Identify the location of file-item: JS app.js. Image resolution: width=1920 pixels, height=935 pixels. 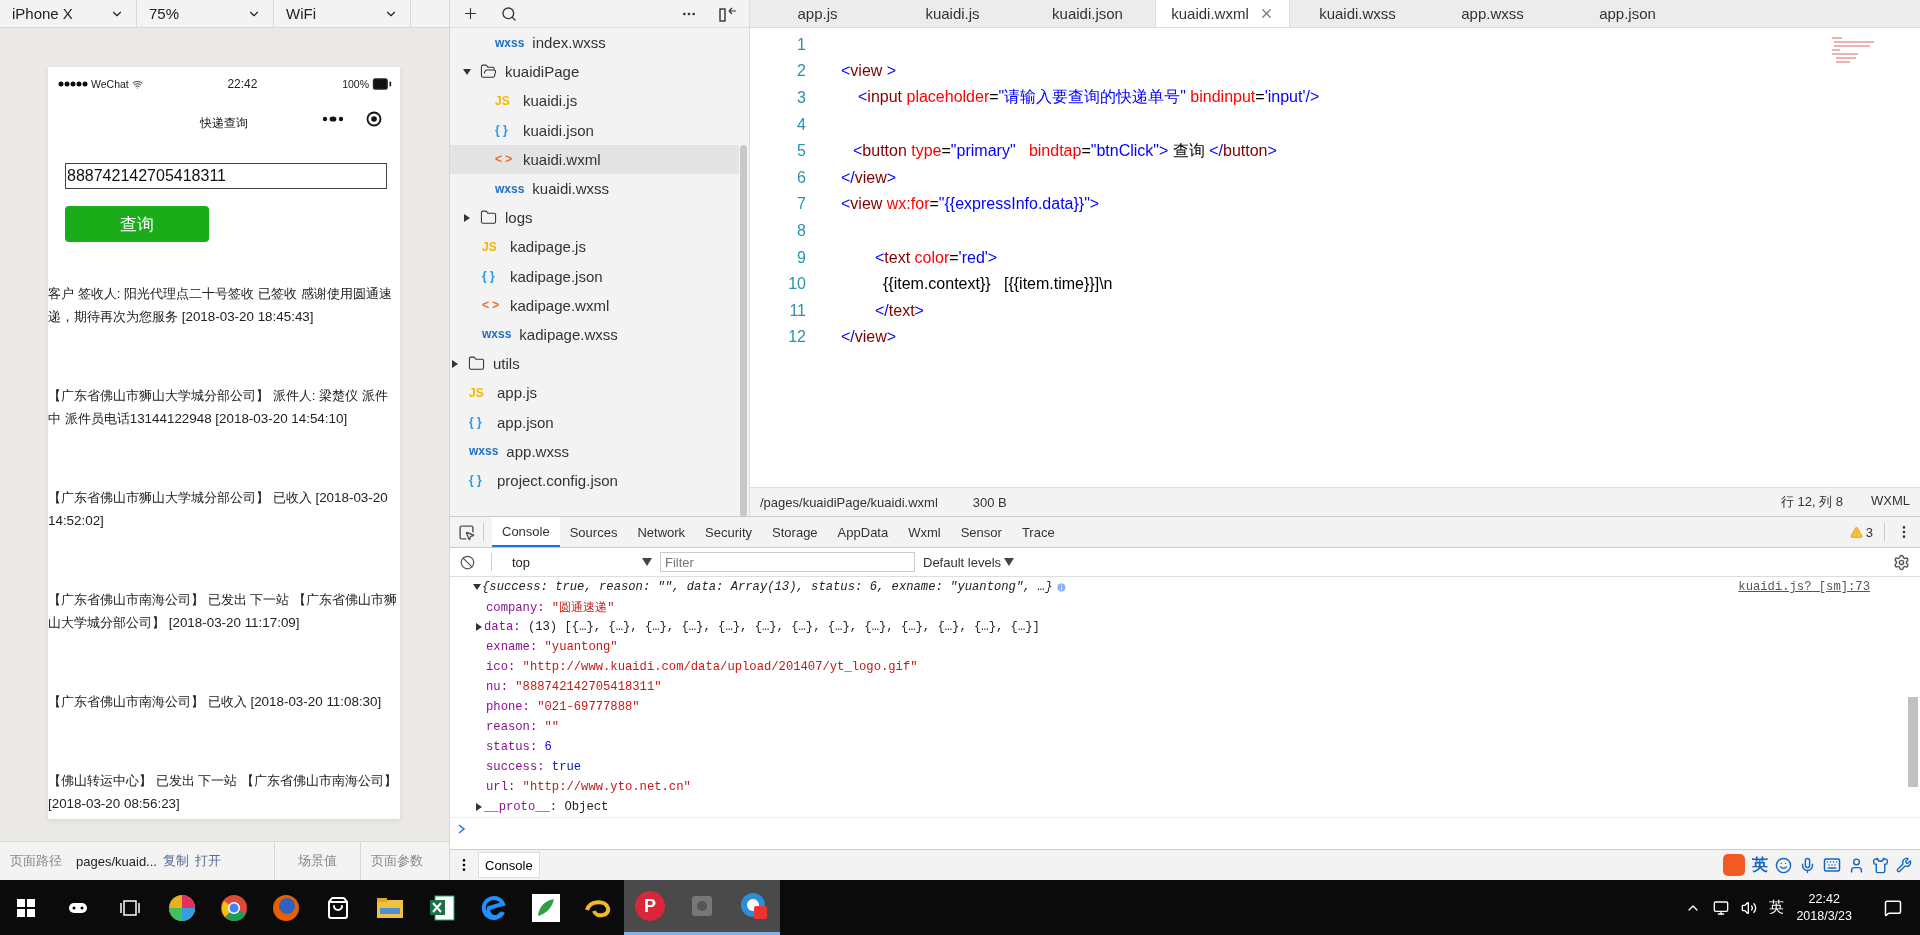
(594, 393).